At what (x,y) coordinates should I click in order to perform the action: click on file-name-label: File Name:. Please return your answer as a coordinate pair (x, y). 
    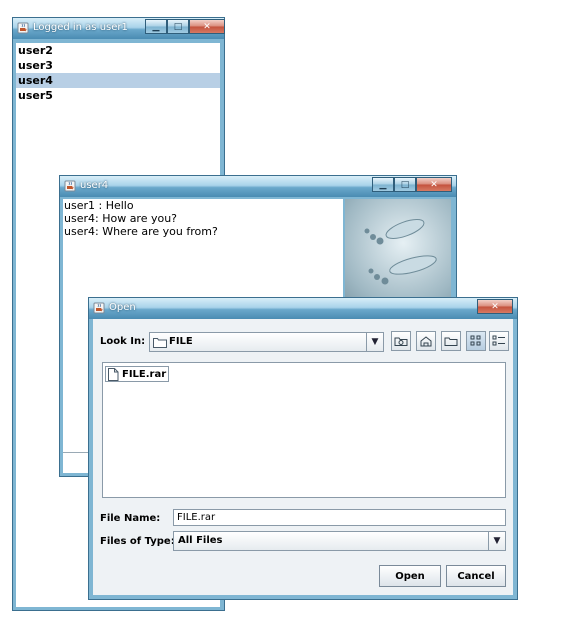
    Looking at the image, I should click on (130, 518).